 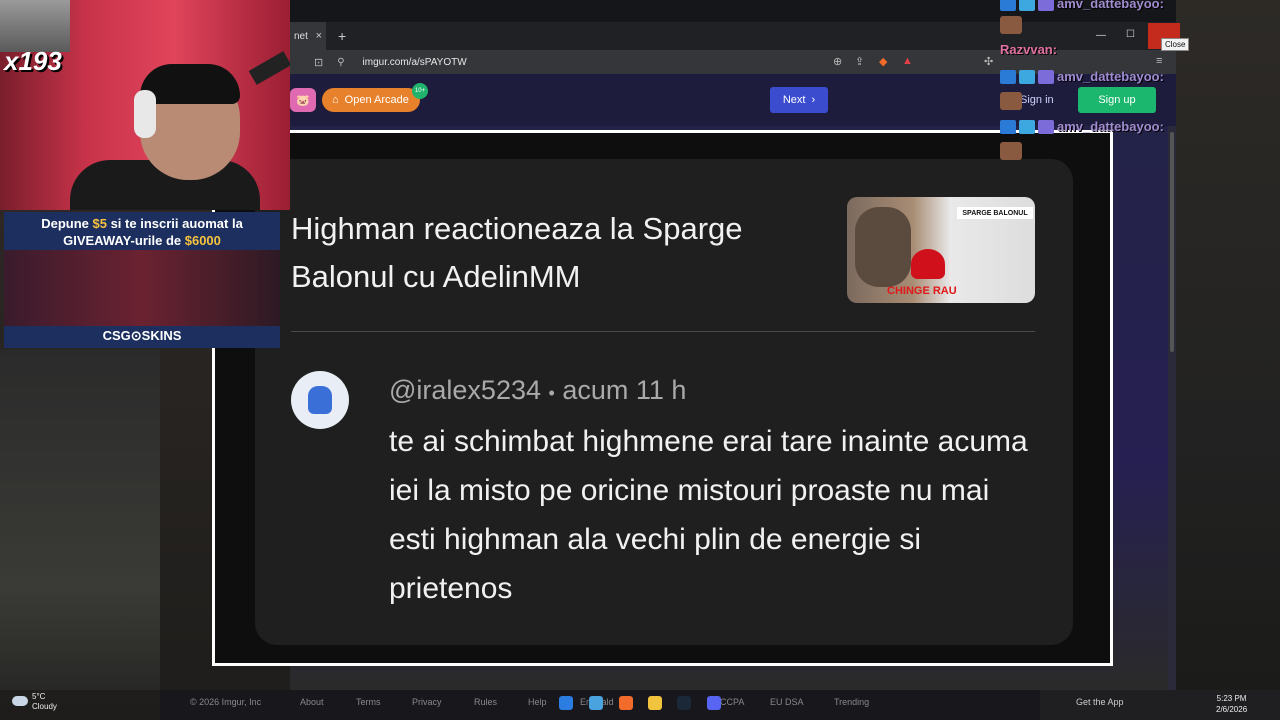 I want to click on microphone-icon, so click(x=269, y=68).